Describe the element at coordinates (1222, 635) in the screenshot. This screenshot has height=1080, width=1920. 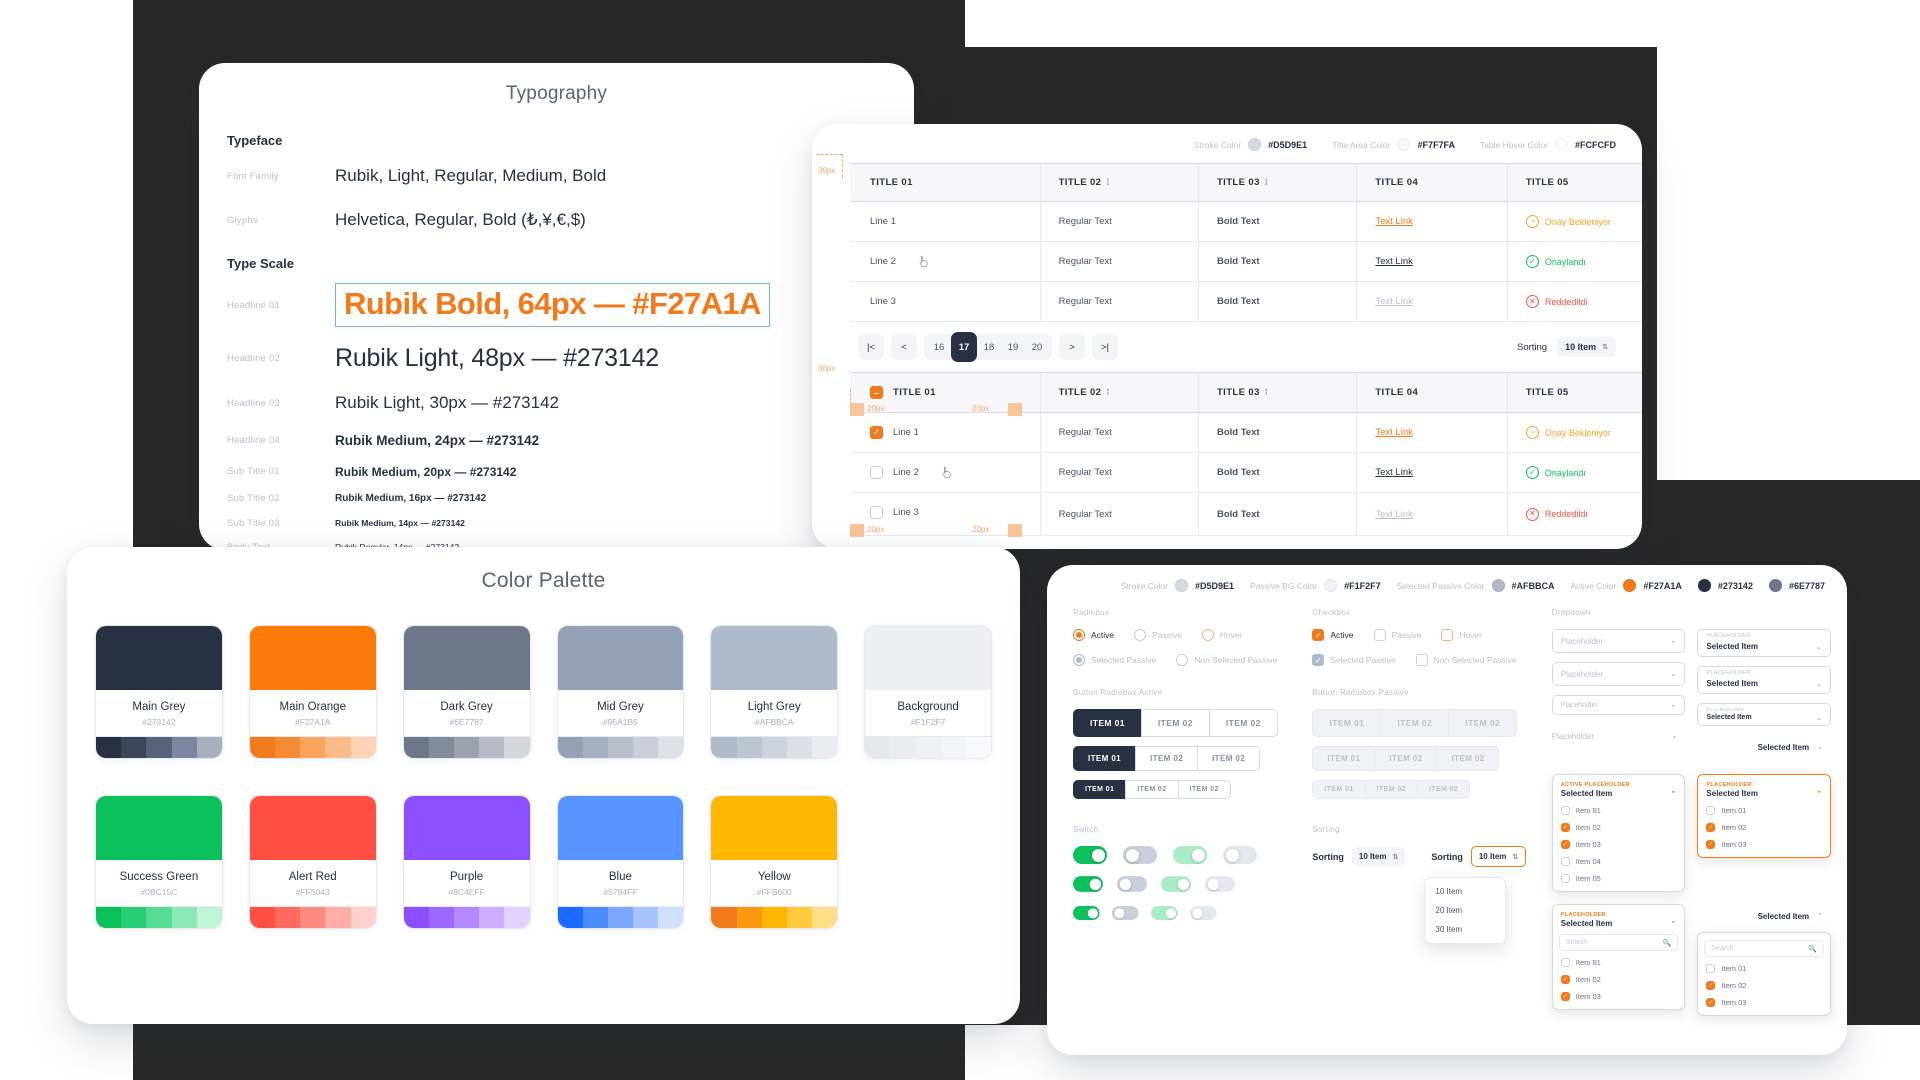
I see `radio-option-hover: Hover` at that location.